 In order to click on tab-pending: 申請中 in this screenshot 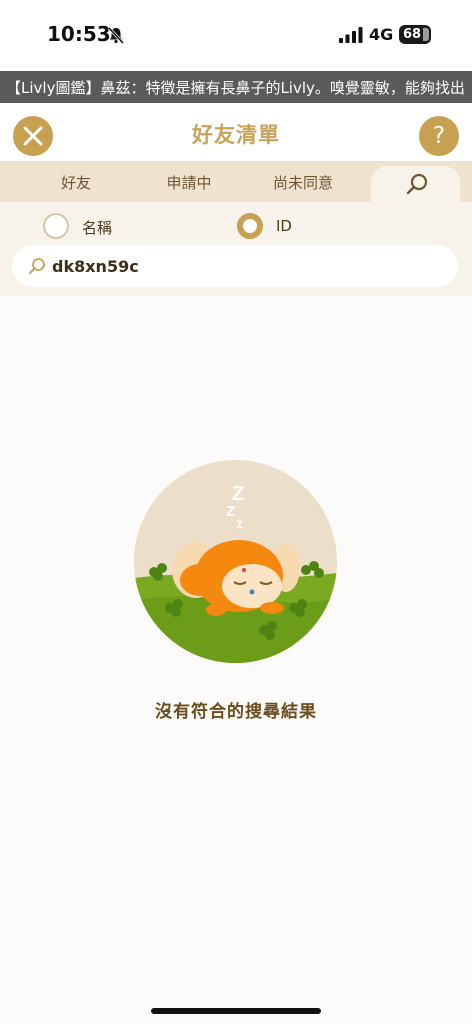, I will do `click(189, 182)`.